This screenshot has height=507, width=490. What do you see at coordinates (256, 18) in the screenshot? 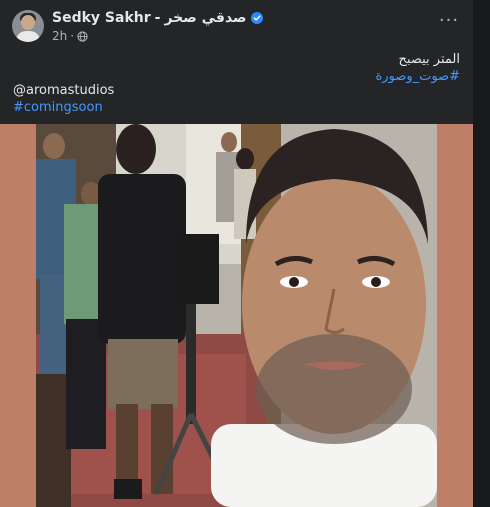
I see `verified-badge-icon` at bounding box center [256, 18].